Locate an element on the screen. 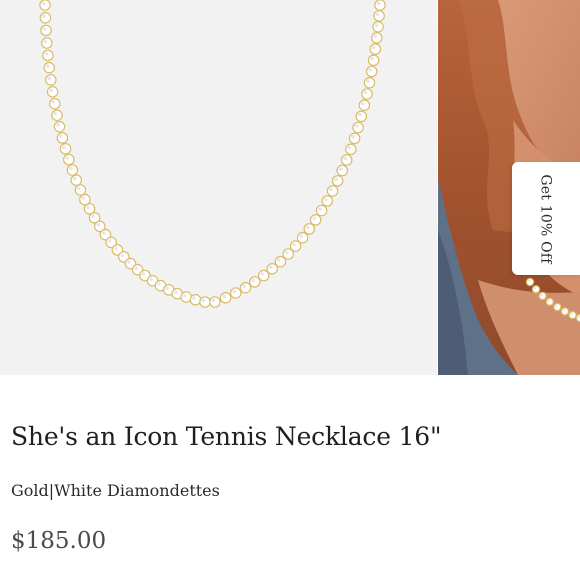  product-title: She's an Icon Tennis Necklace 16" is located at coordinates (226, 436).